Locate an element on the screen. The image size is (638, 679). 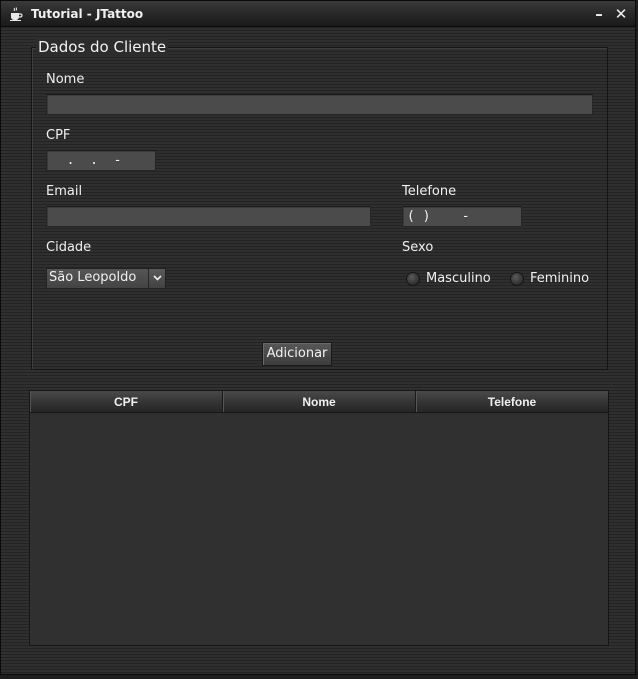
radio-feminino is located at coordinates (517, 279).